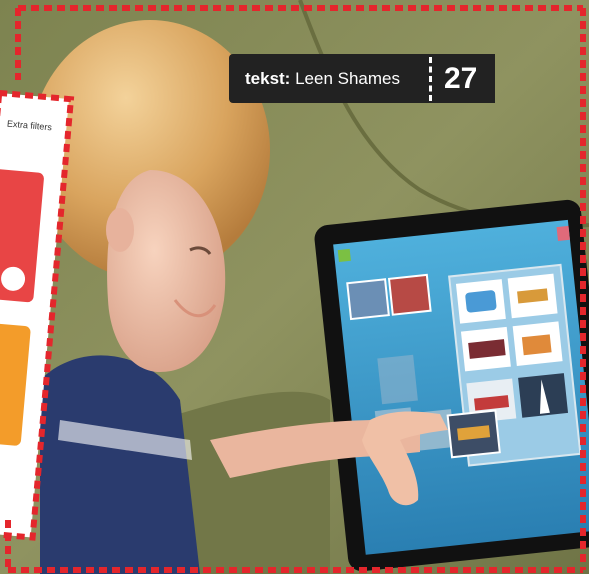  I want to click on extra-filters-label: Extra filters, so click(29, 125).